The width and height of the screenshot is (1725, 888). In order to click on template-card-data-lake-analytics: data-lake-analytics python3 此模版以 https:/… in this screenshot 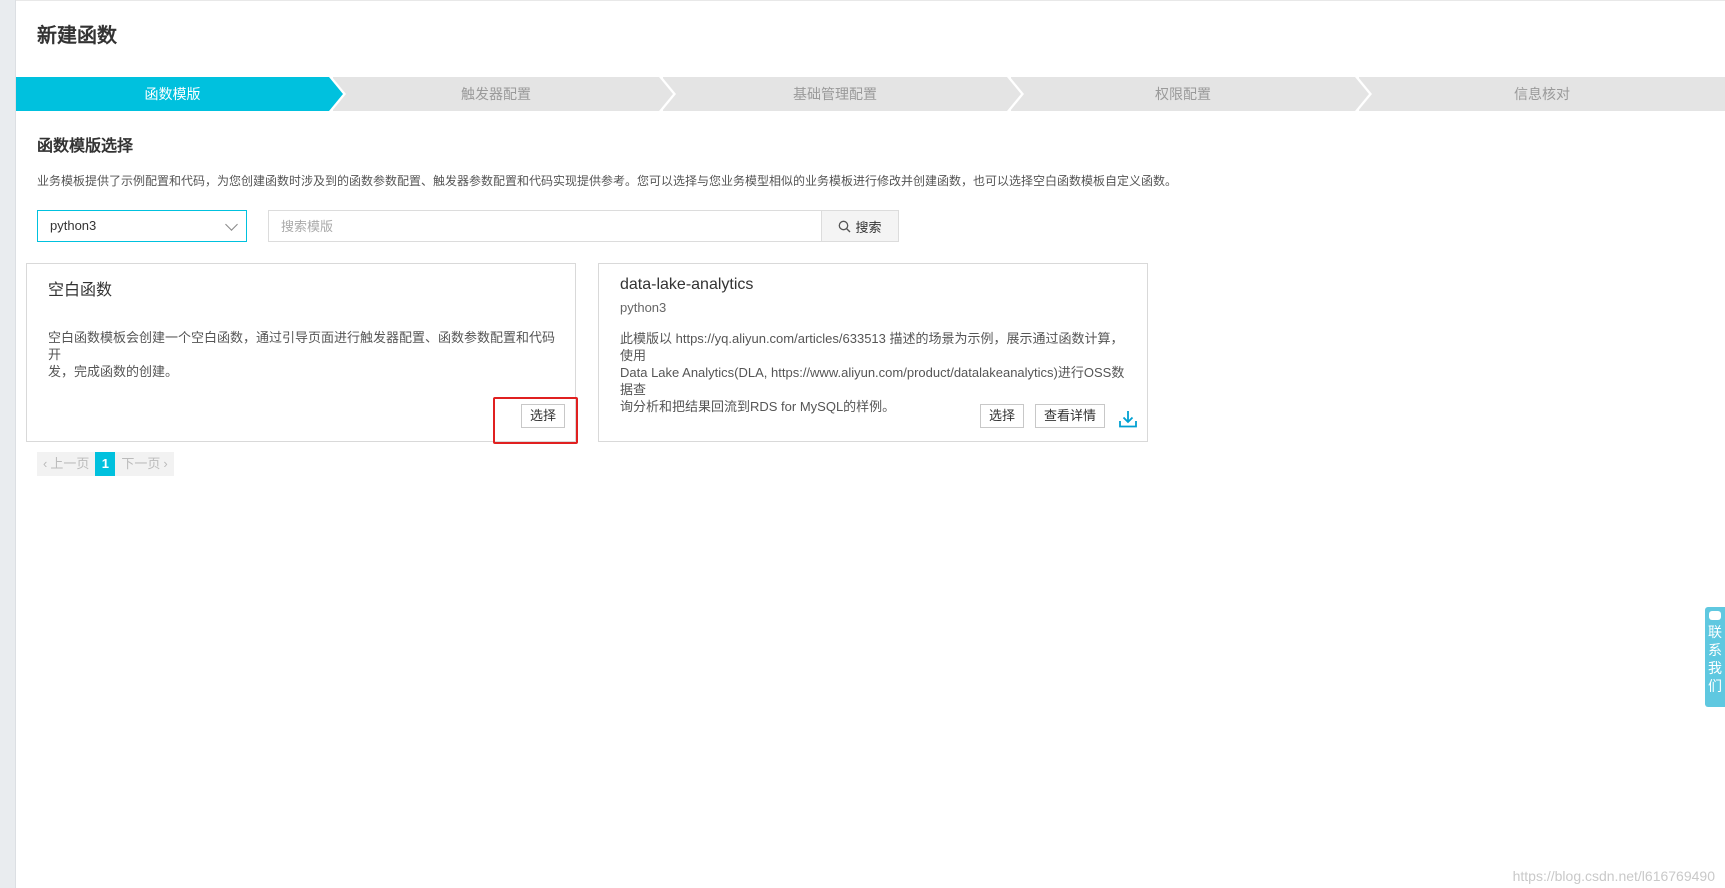, I will do `click(873, 352)`.